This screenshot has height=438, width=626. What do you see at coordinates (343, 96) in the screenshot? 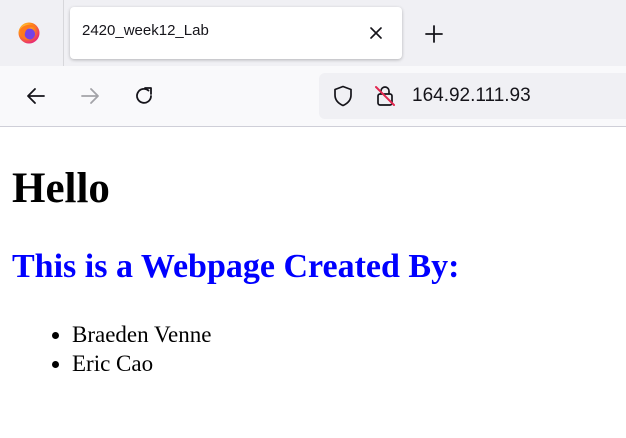
I see `shield-icon` at bounding box center [343, 96].